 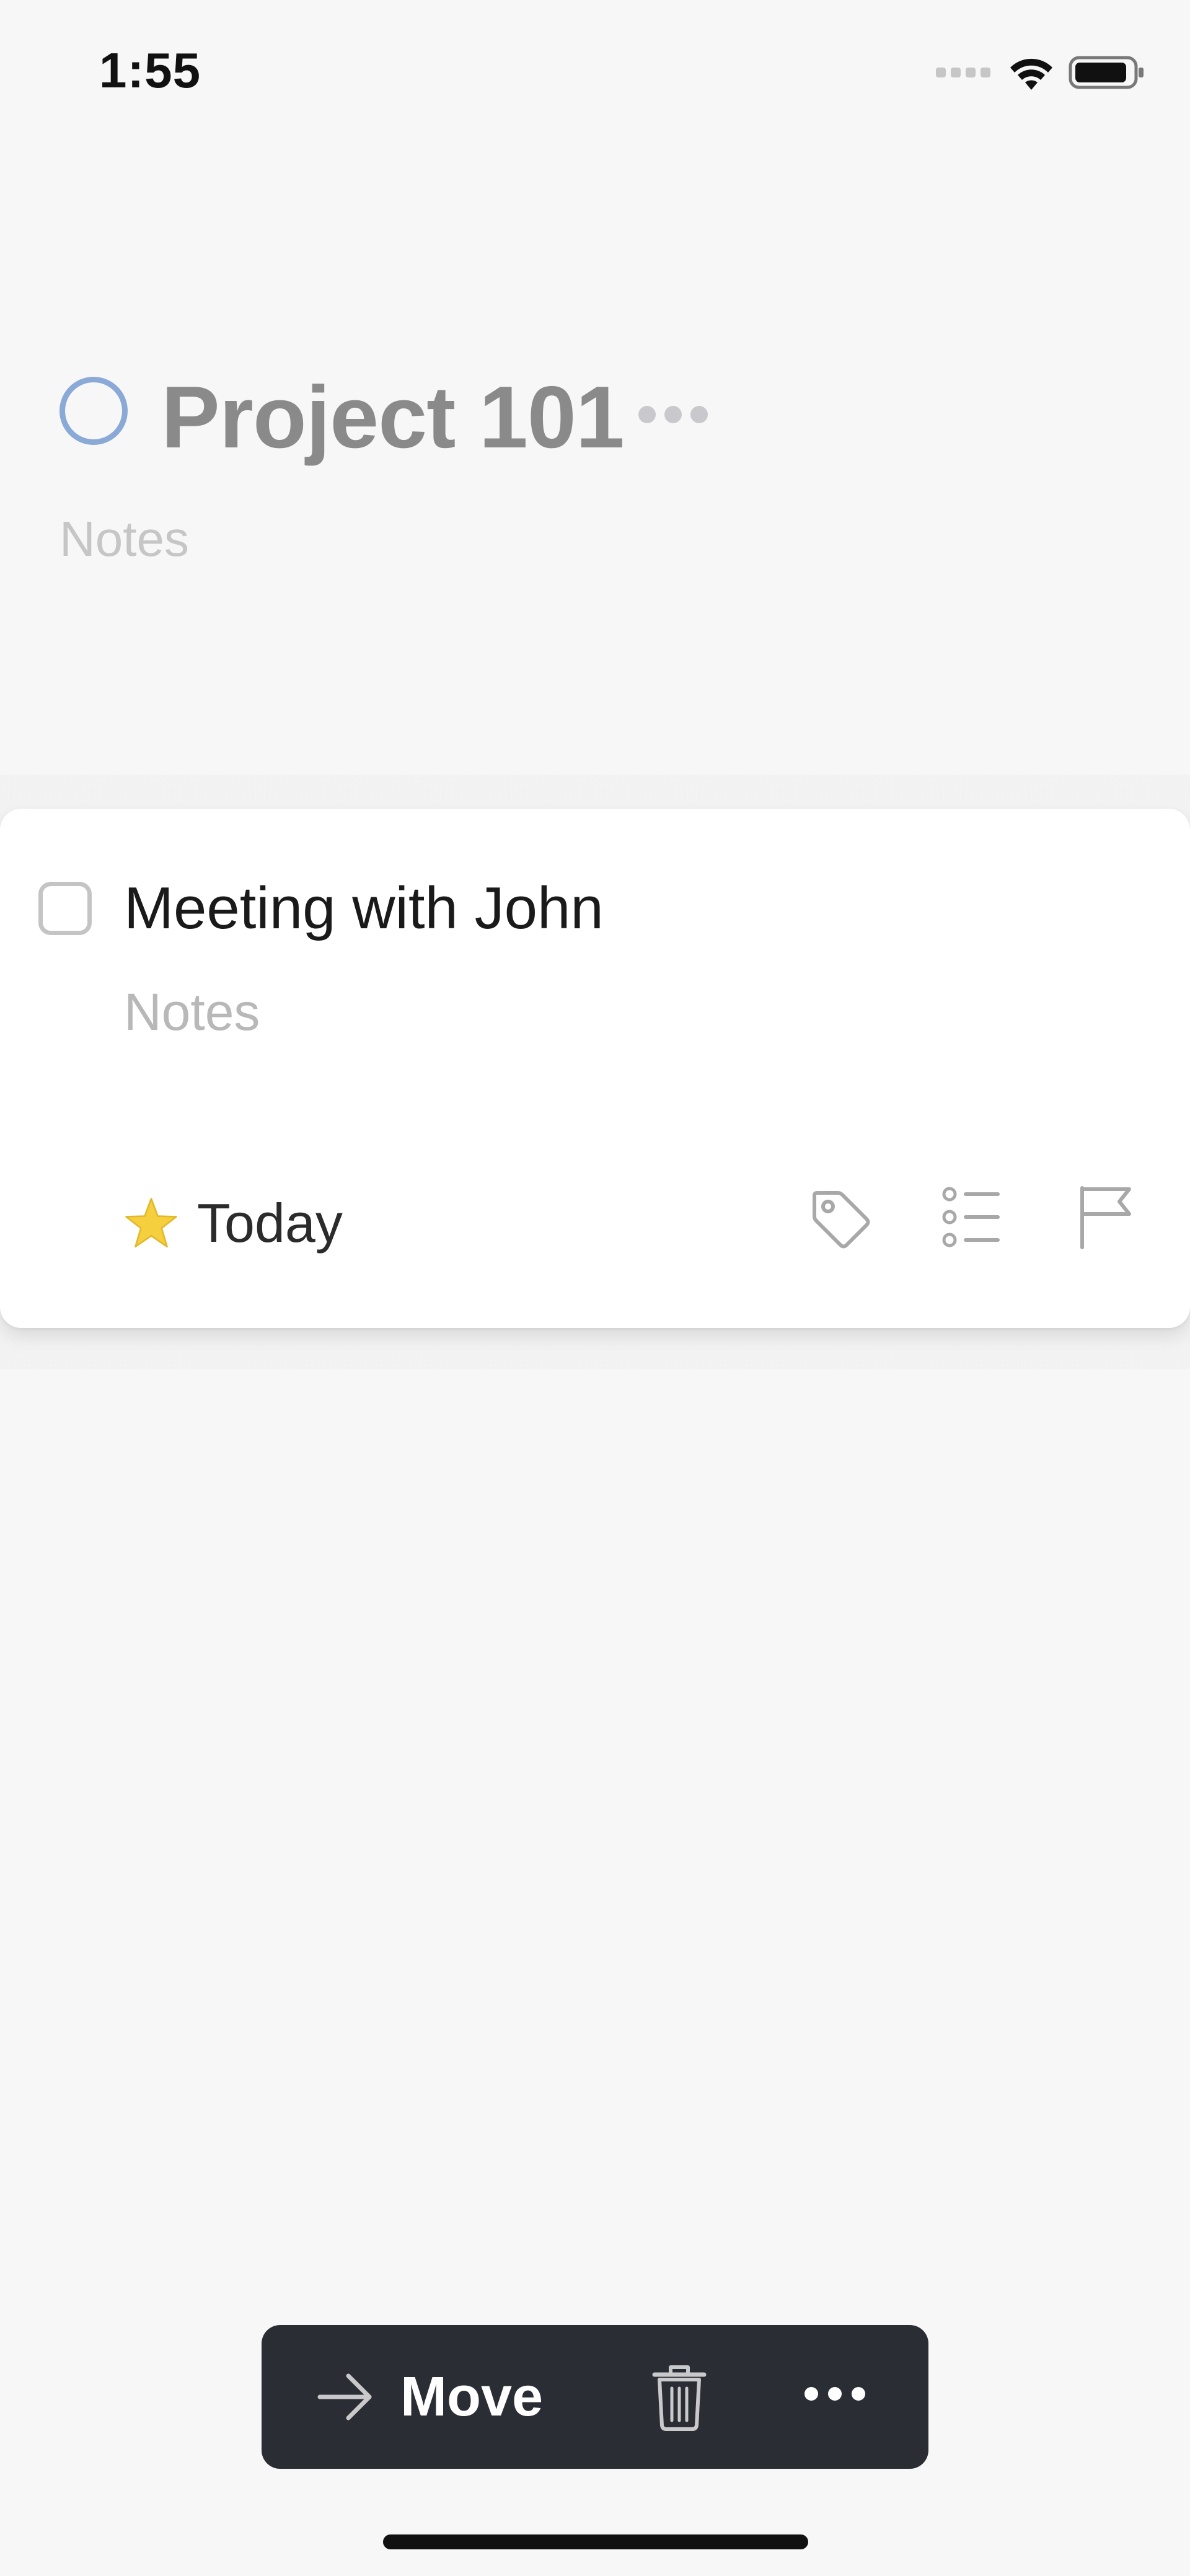 I want to click on task-notes-field: Notes, so click(x=192, y=1012).